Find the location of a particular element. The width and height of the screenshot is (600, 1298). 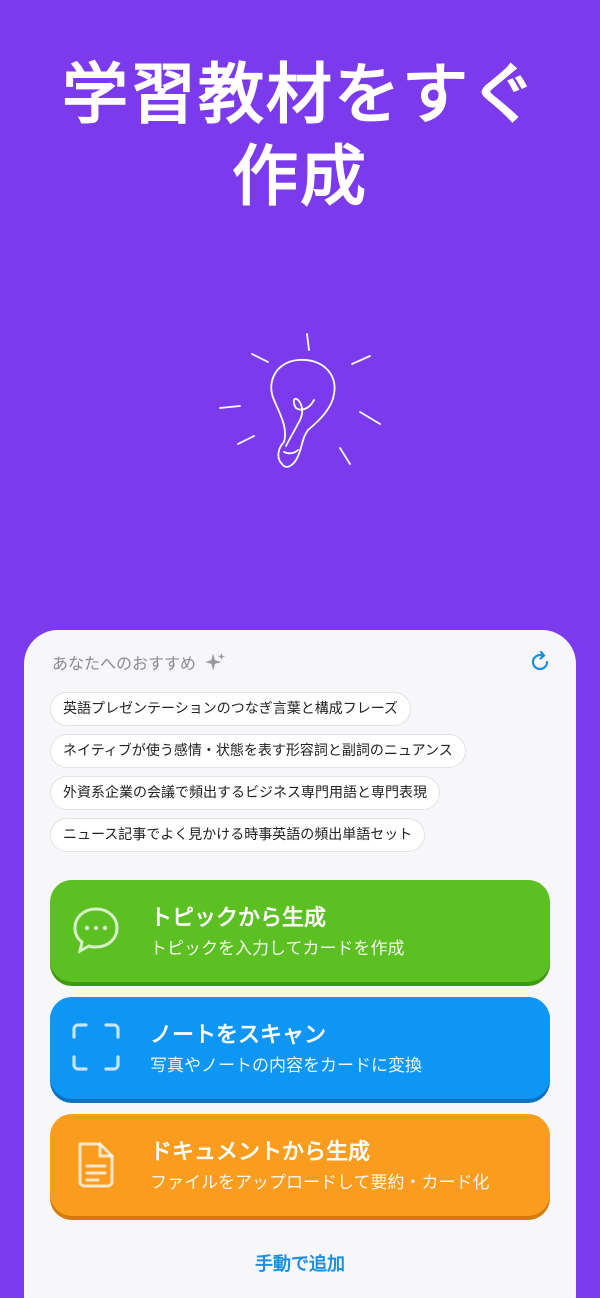

generate-from-topic-button: トピックから生成 トピックを入力してカードを作成 is located at coordinates (300, 931).